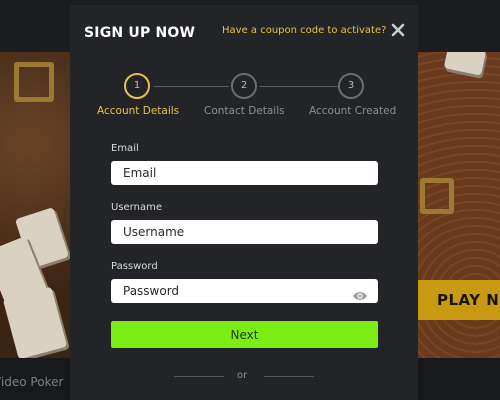 The width and height of the screenshot is (500, 400). I want to click on password-field, so click(244, 291).